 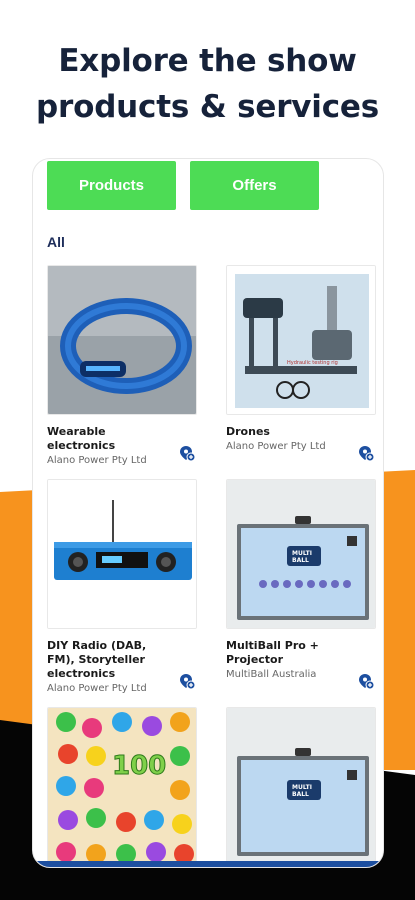 I want to click on tab-products: Products, so click(x=111, y=185).